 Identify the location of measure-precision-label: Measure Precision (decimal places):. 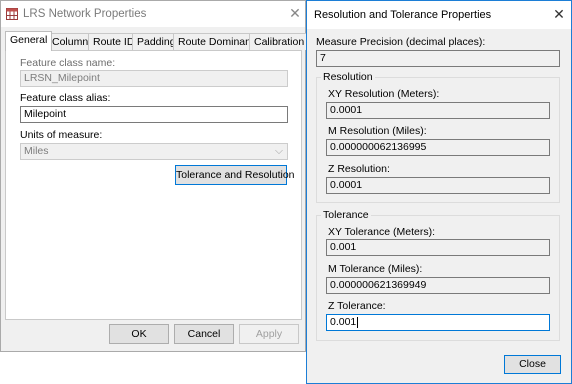
(401, 42).